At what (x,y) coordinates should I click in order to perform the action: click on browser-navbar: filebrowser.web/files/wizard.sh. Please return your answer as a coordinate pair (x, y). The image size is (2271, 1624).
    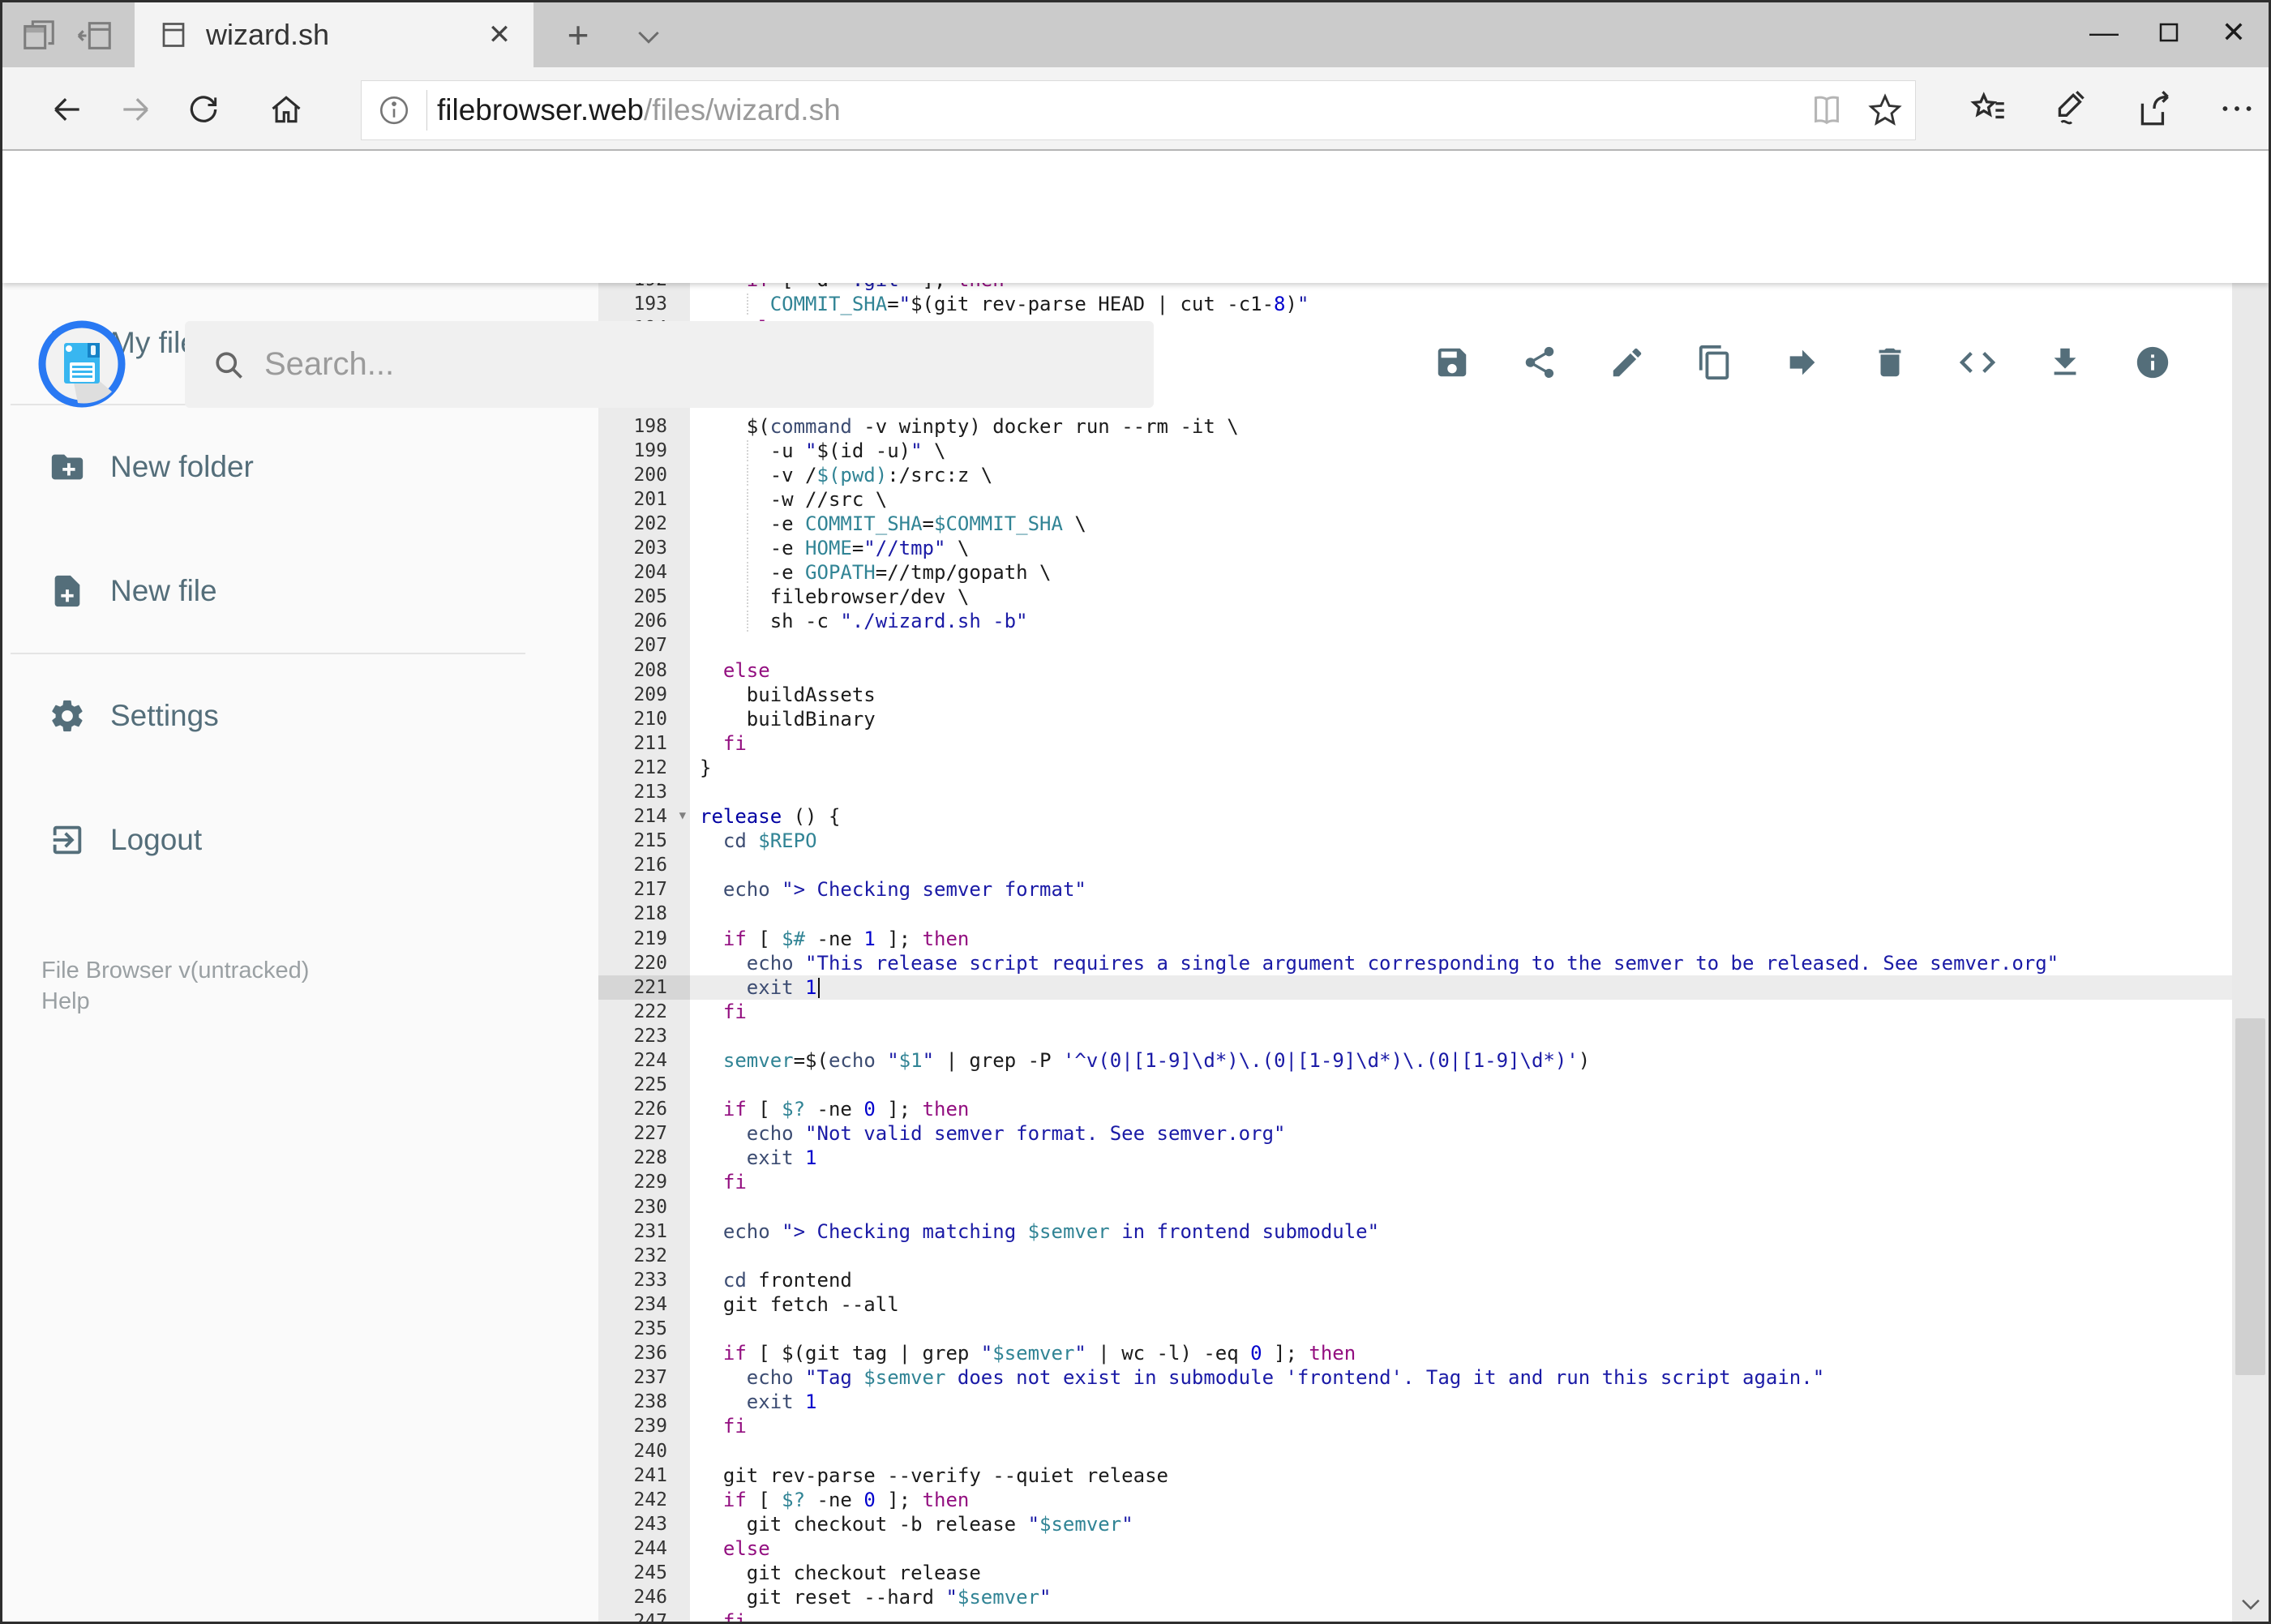
    Looking at the image, I should click on (1135, 109).